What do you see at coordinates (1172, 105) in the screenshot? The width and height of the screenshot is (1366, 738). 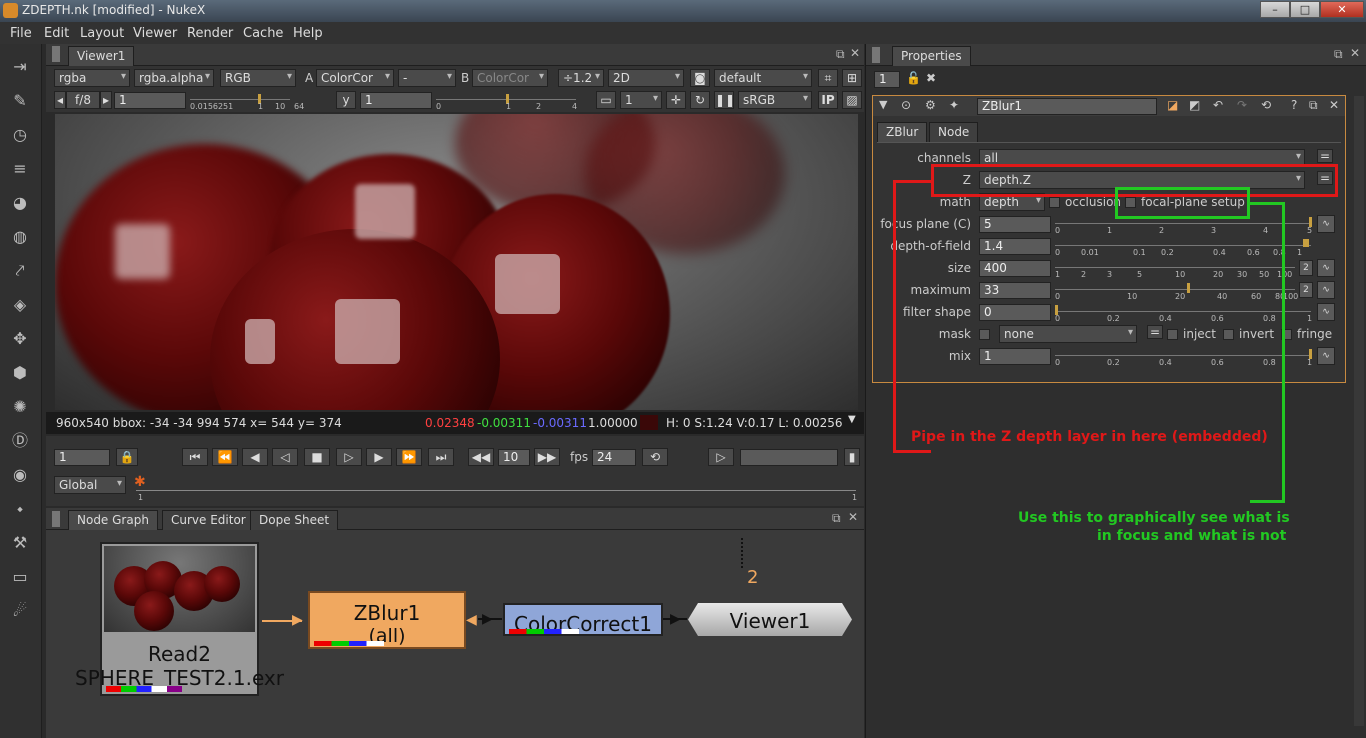 I see `tile-color-icon: ◪` at bounding box center [1172, 105].